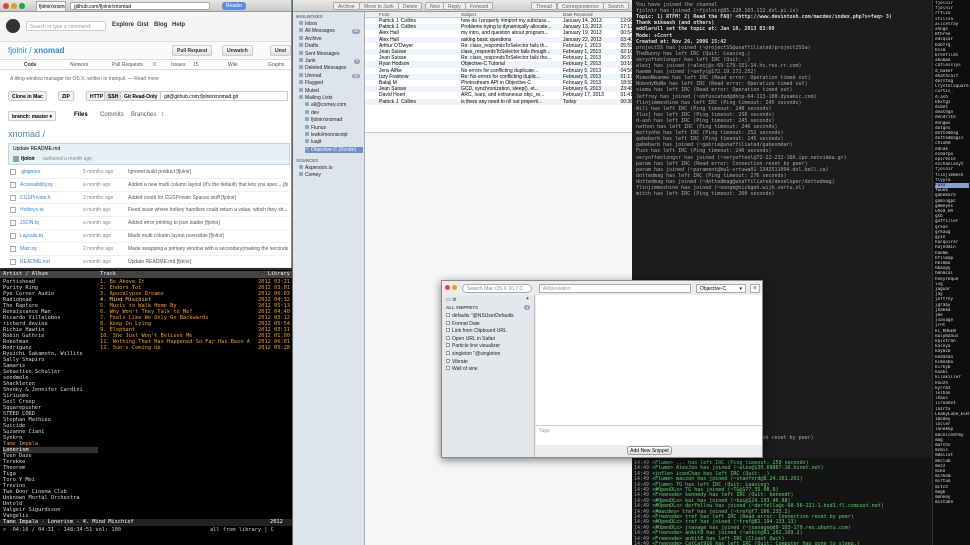  I want to click on folder-icon: ▭, so click(448, 300).